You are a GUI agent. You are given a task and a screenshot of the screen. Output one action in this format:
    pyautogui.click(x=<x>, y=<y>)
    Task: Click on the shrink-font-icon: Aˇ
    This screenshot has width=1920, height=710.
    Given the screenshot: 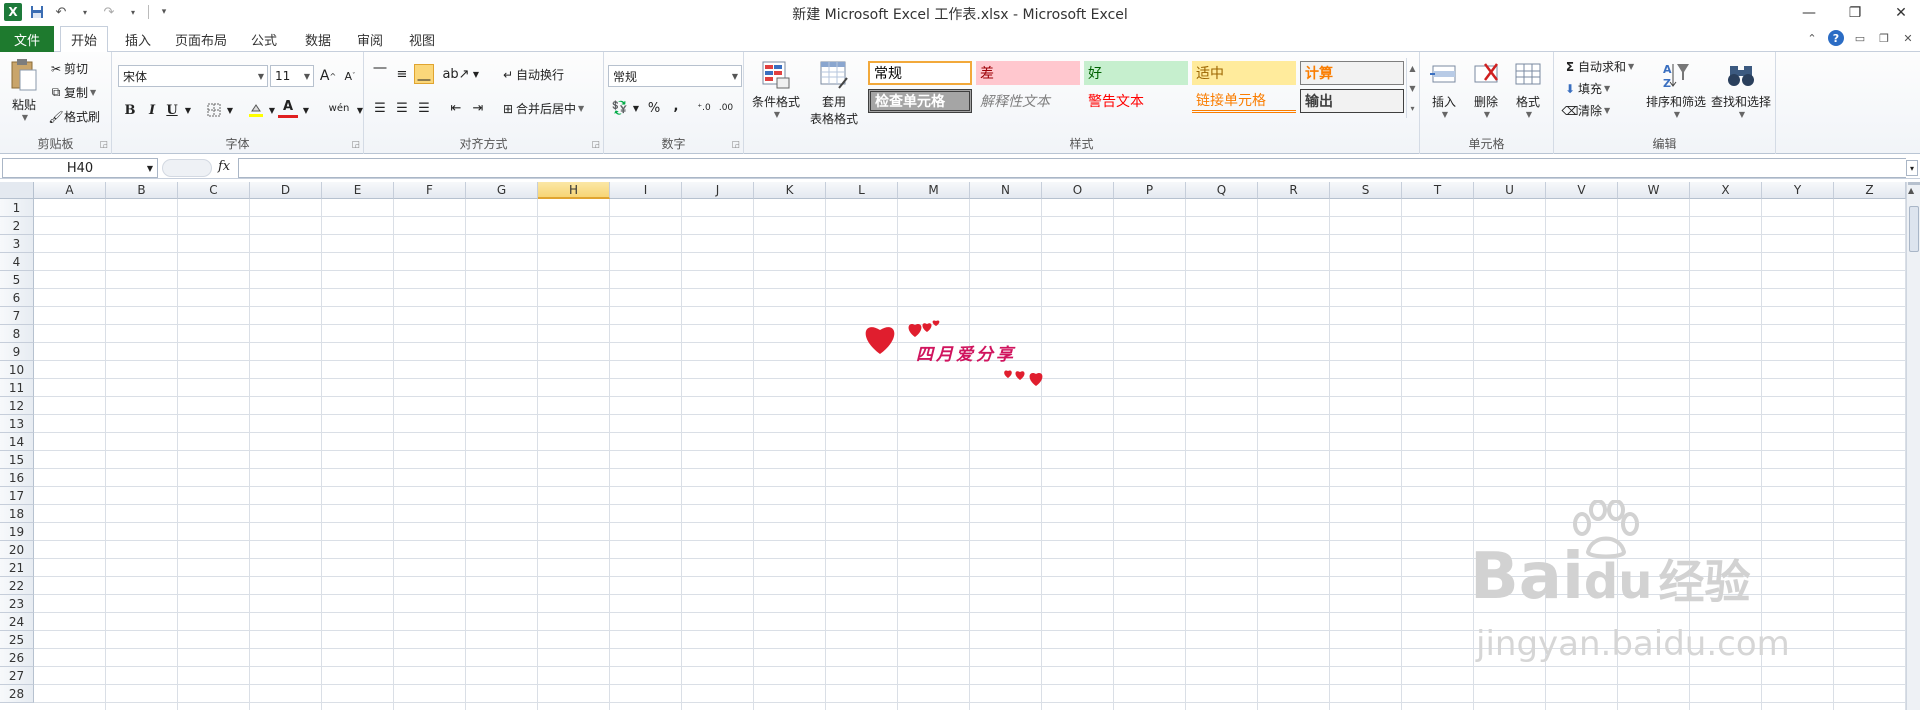 What is the action you would take?
    pyautogui.click(x=350, y=76)
    